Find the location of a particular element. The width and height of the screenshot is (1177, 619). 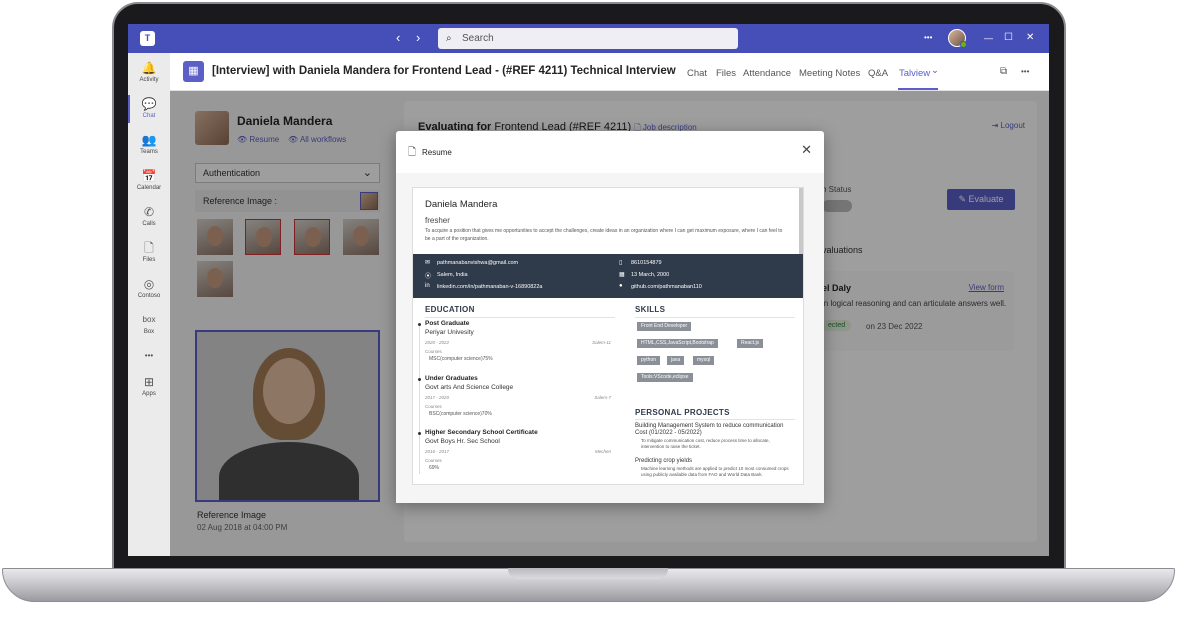

rail-label: Apps is located at coordinates (149, 394).